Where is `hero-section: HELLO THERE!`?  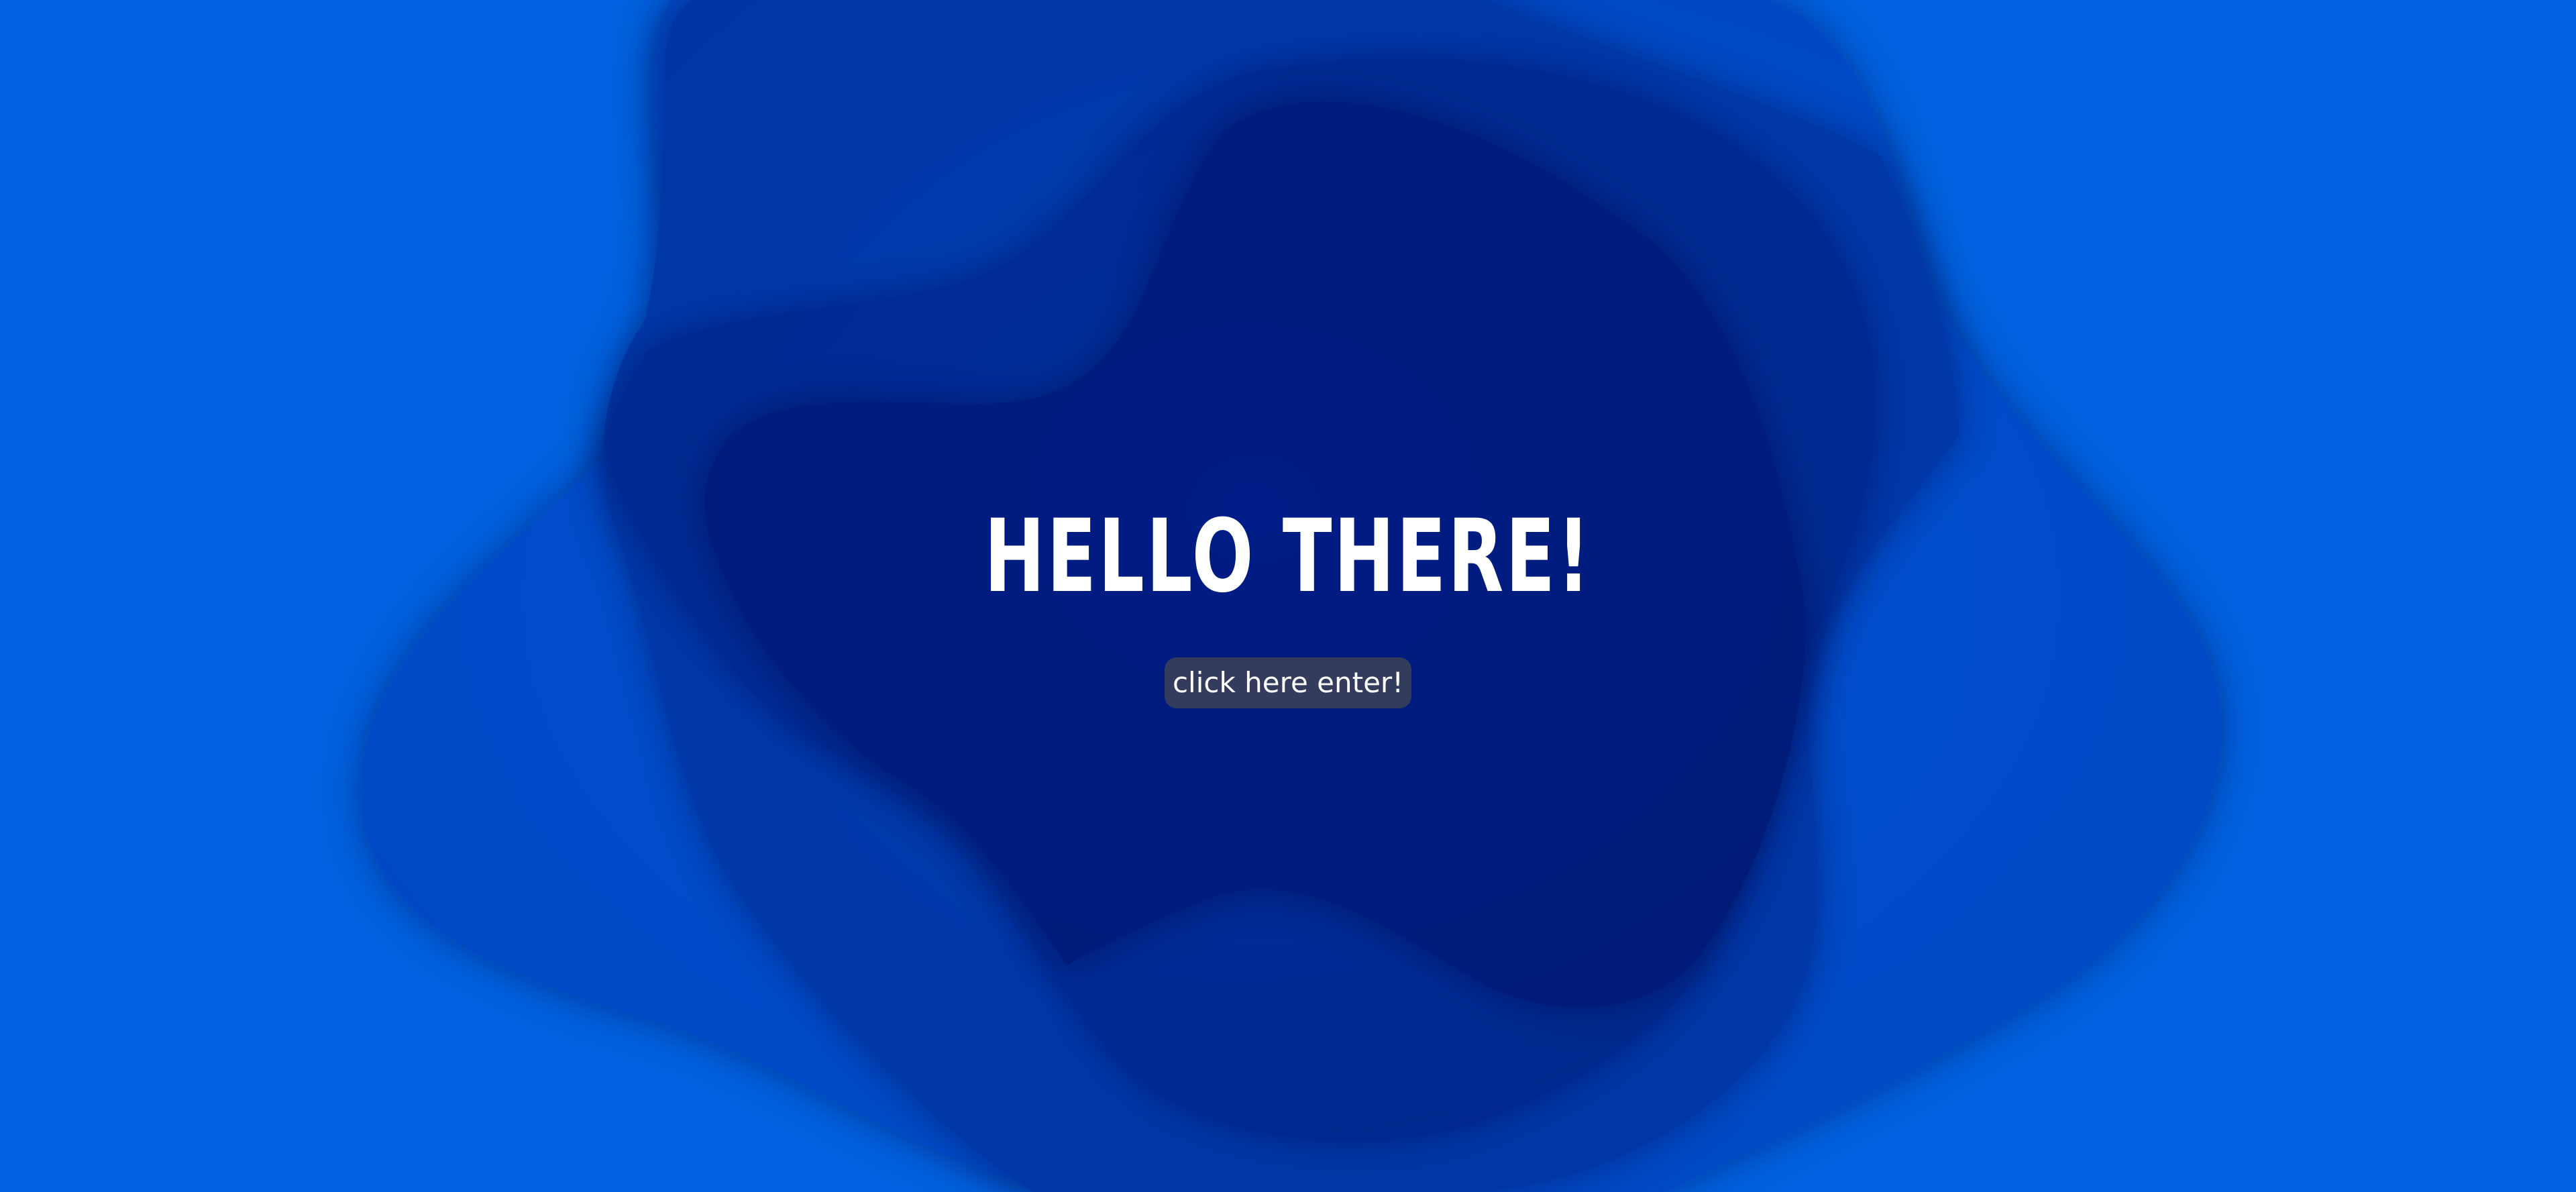 hero-section: HELLO THERE! is located at coordinates (1288, 556).